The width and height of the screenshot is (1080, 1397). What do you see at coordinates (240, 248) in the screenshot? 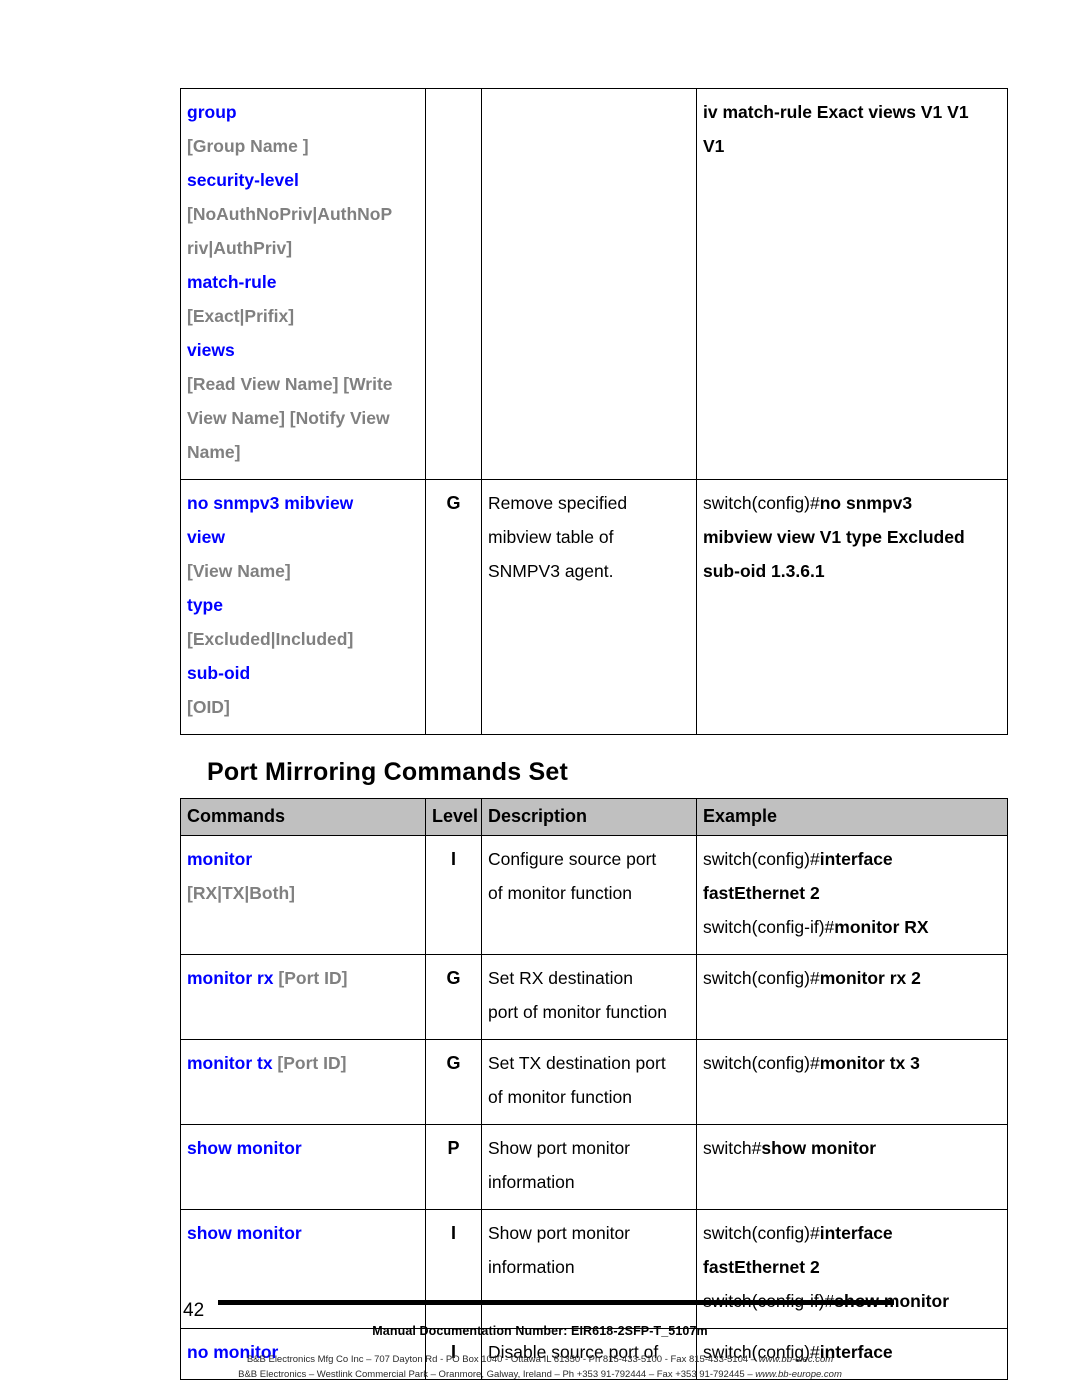
I see `command-token: riv|AuthPriv]` at bounding box center [240, 248].